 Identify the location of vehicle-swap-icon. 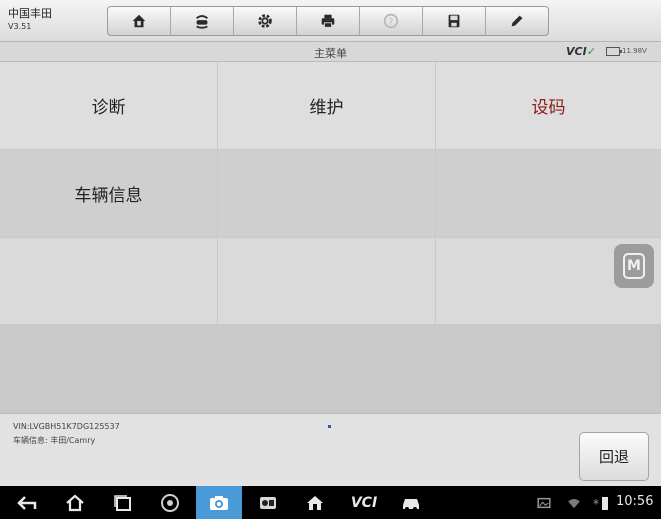
(202, 22).